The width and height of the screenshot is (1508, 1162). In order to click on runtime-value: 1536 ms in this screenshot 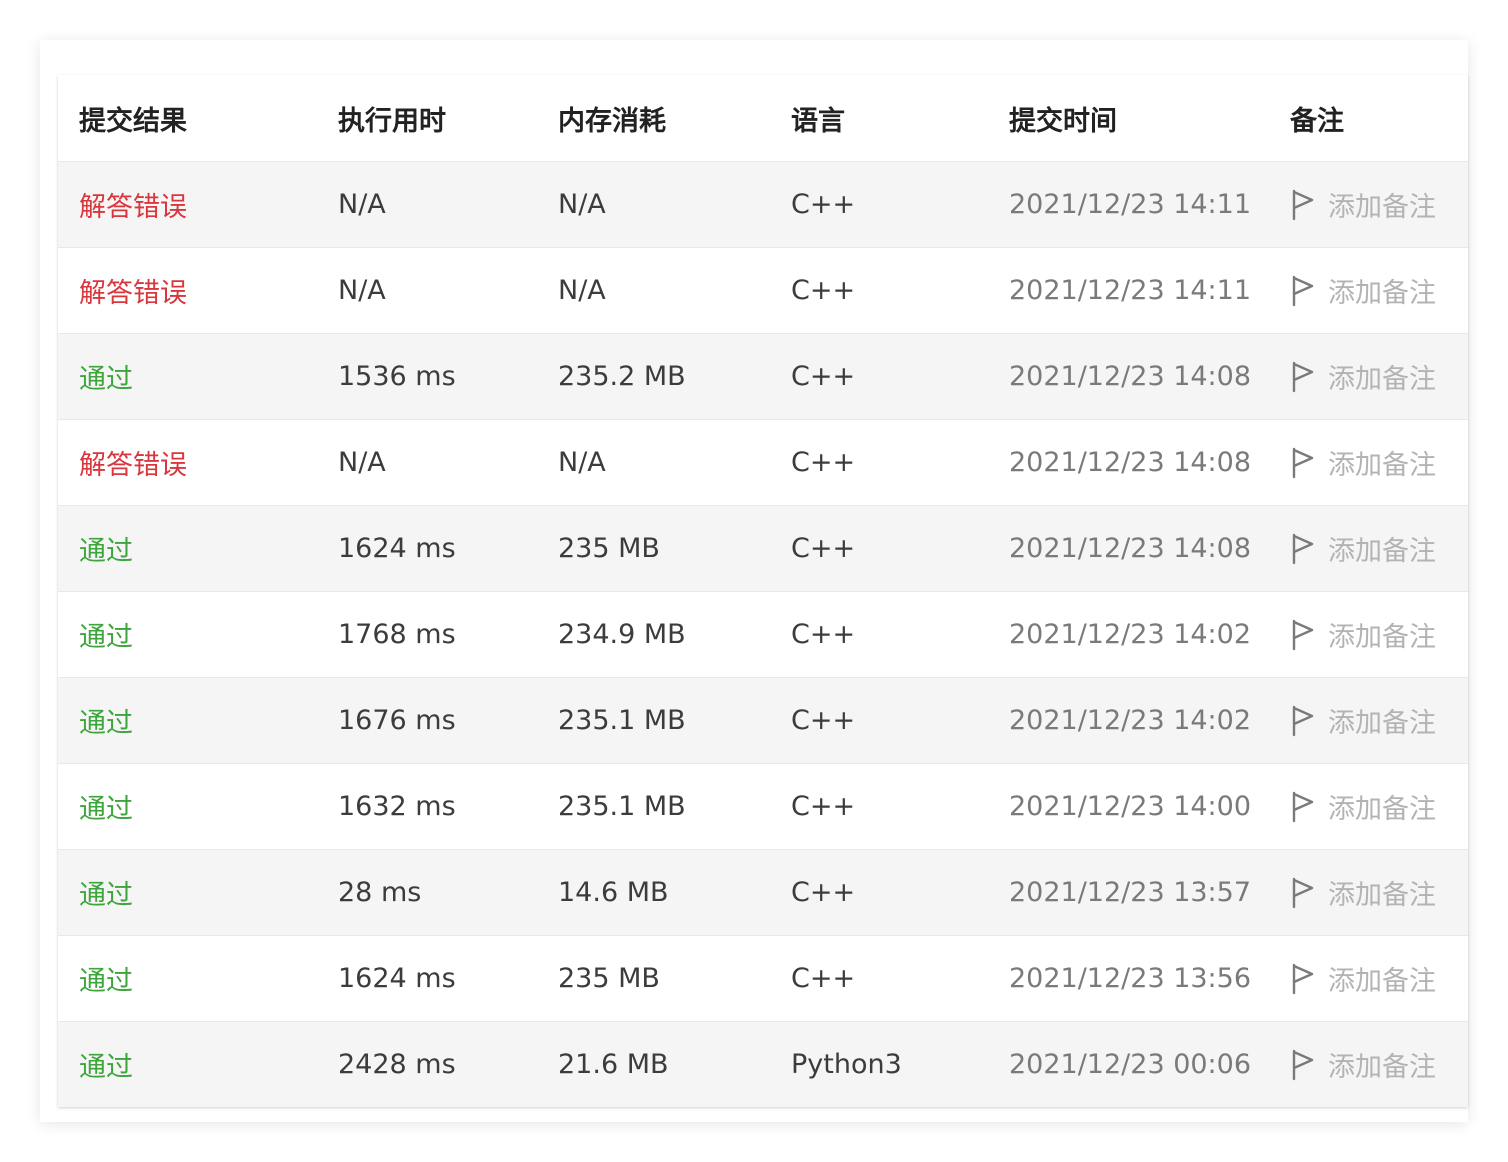, I will do `click(397, 376)`.